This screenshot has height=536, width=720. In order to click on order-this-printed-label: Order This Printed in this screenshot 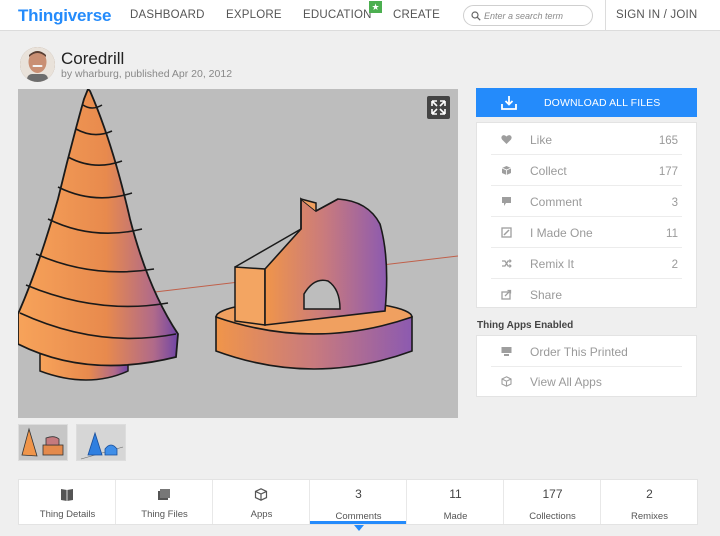, I will do `click(579, 352)`.